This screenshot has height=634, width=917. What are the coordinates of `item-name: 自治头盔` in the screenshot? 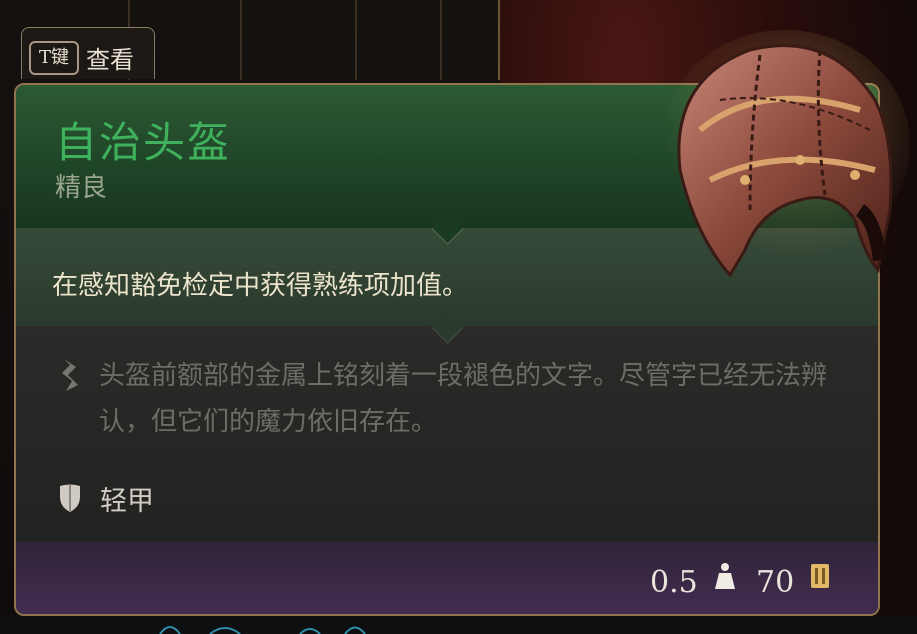 It's located at (143, 142).